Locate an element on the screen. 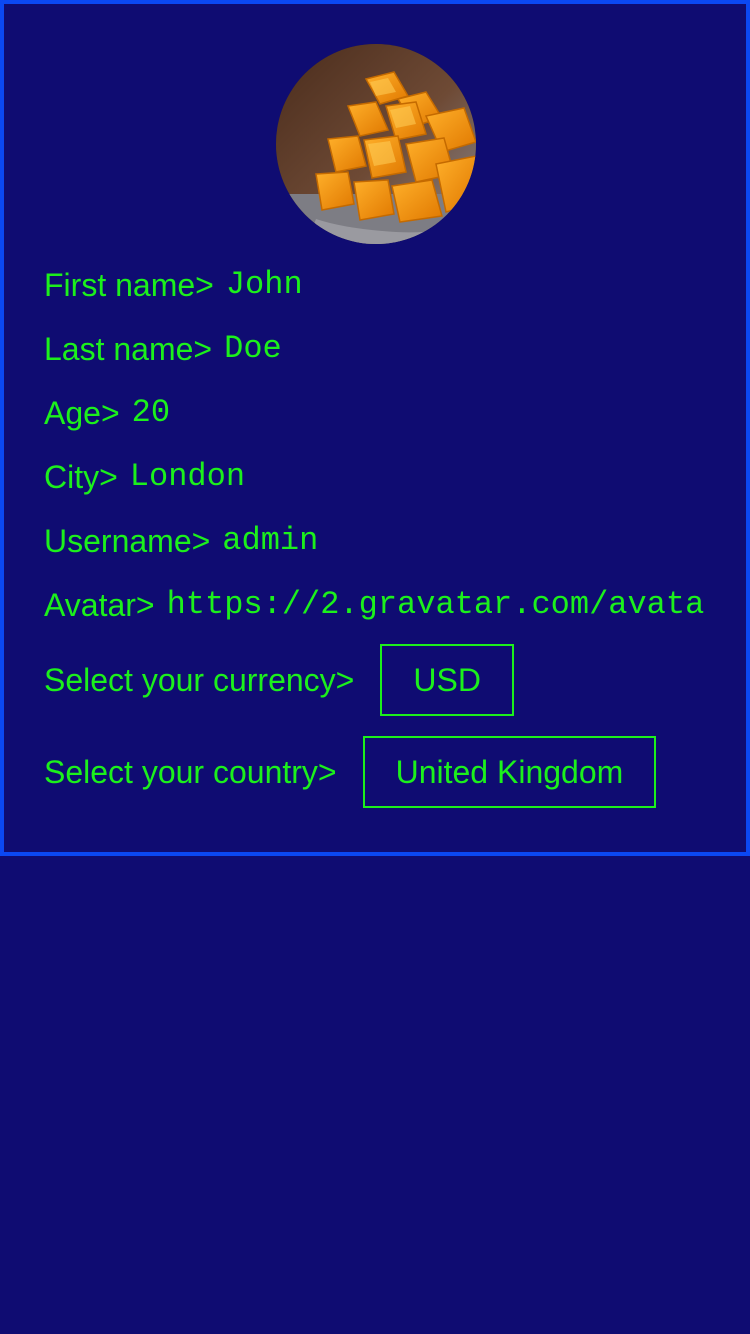  first-name-value: John is located at coordinates (264, 284).